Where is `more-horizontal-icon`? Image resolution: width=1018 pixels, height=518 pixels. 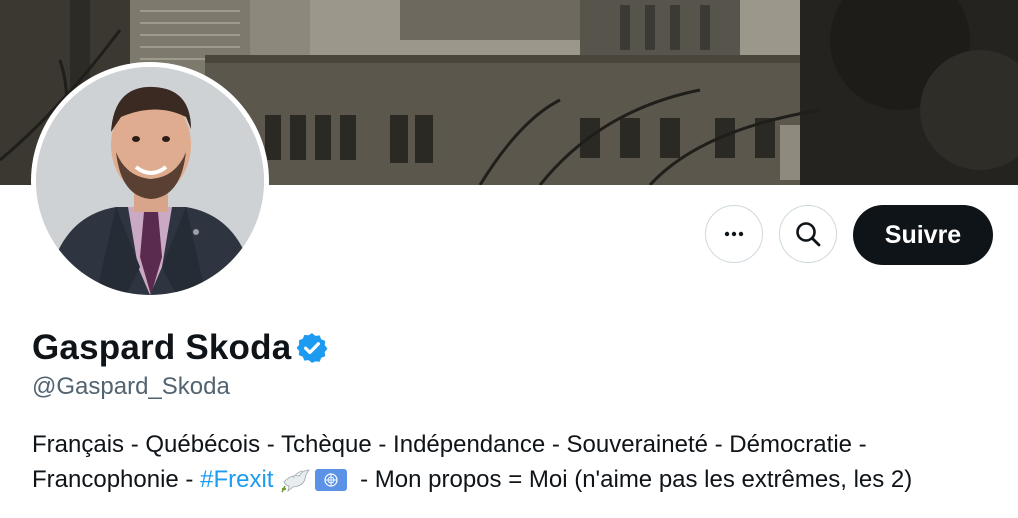
more-horizontal-icon is located at coordinates (734, 234).